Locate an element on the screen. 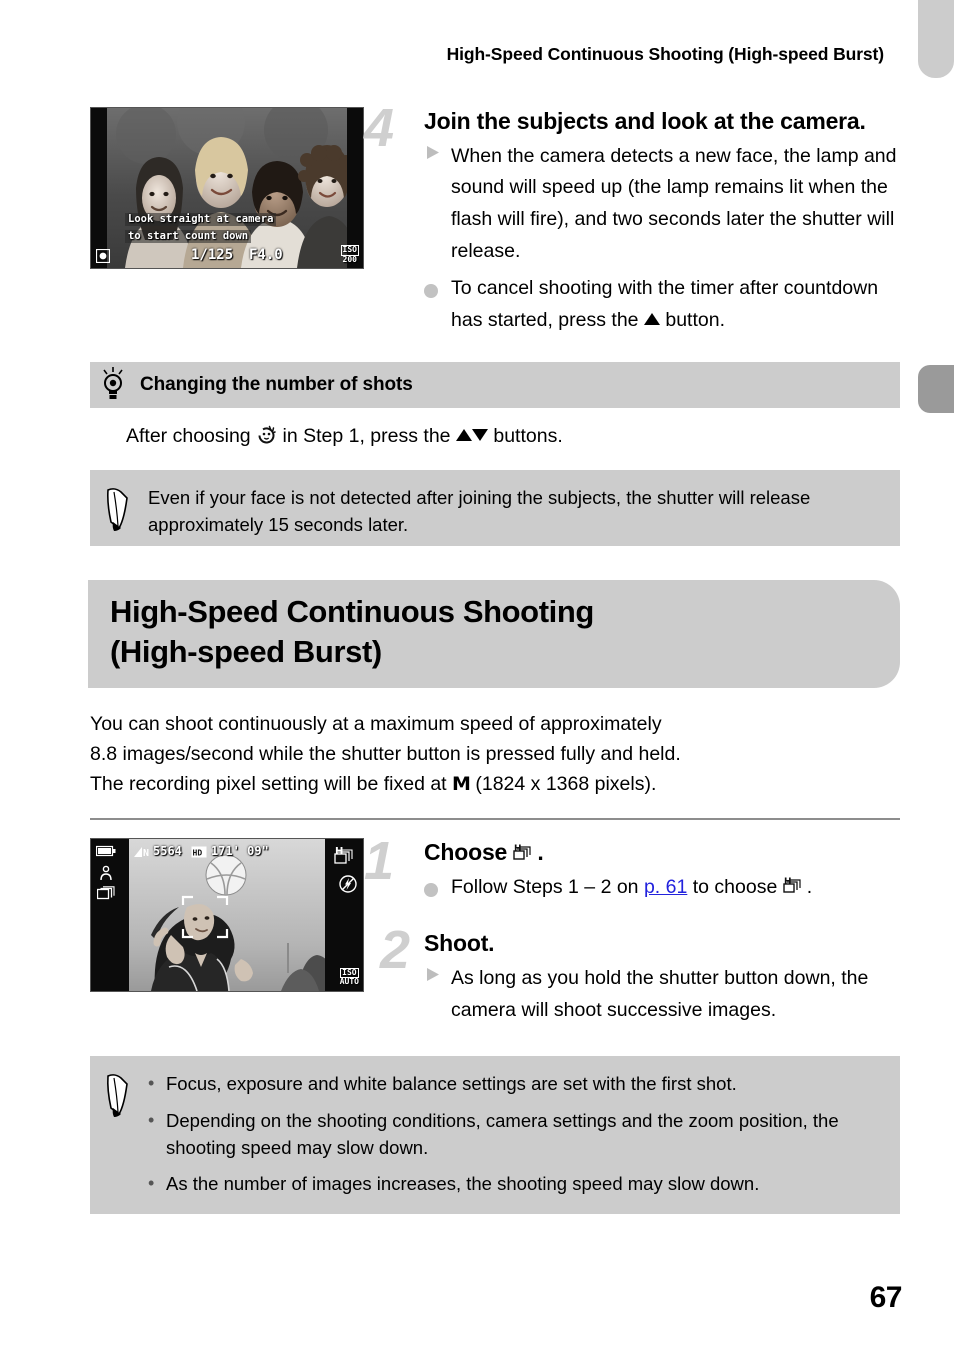 This screenshot has width=954, height=1345. lcd-guidance-line-1: Look straight at camera is located at coordinates (201, 219).